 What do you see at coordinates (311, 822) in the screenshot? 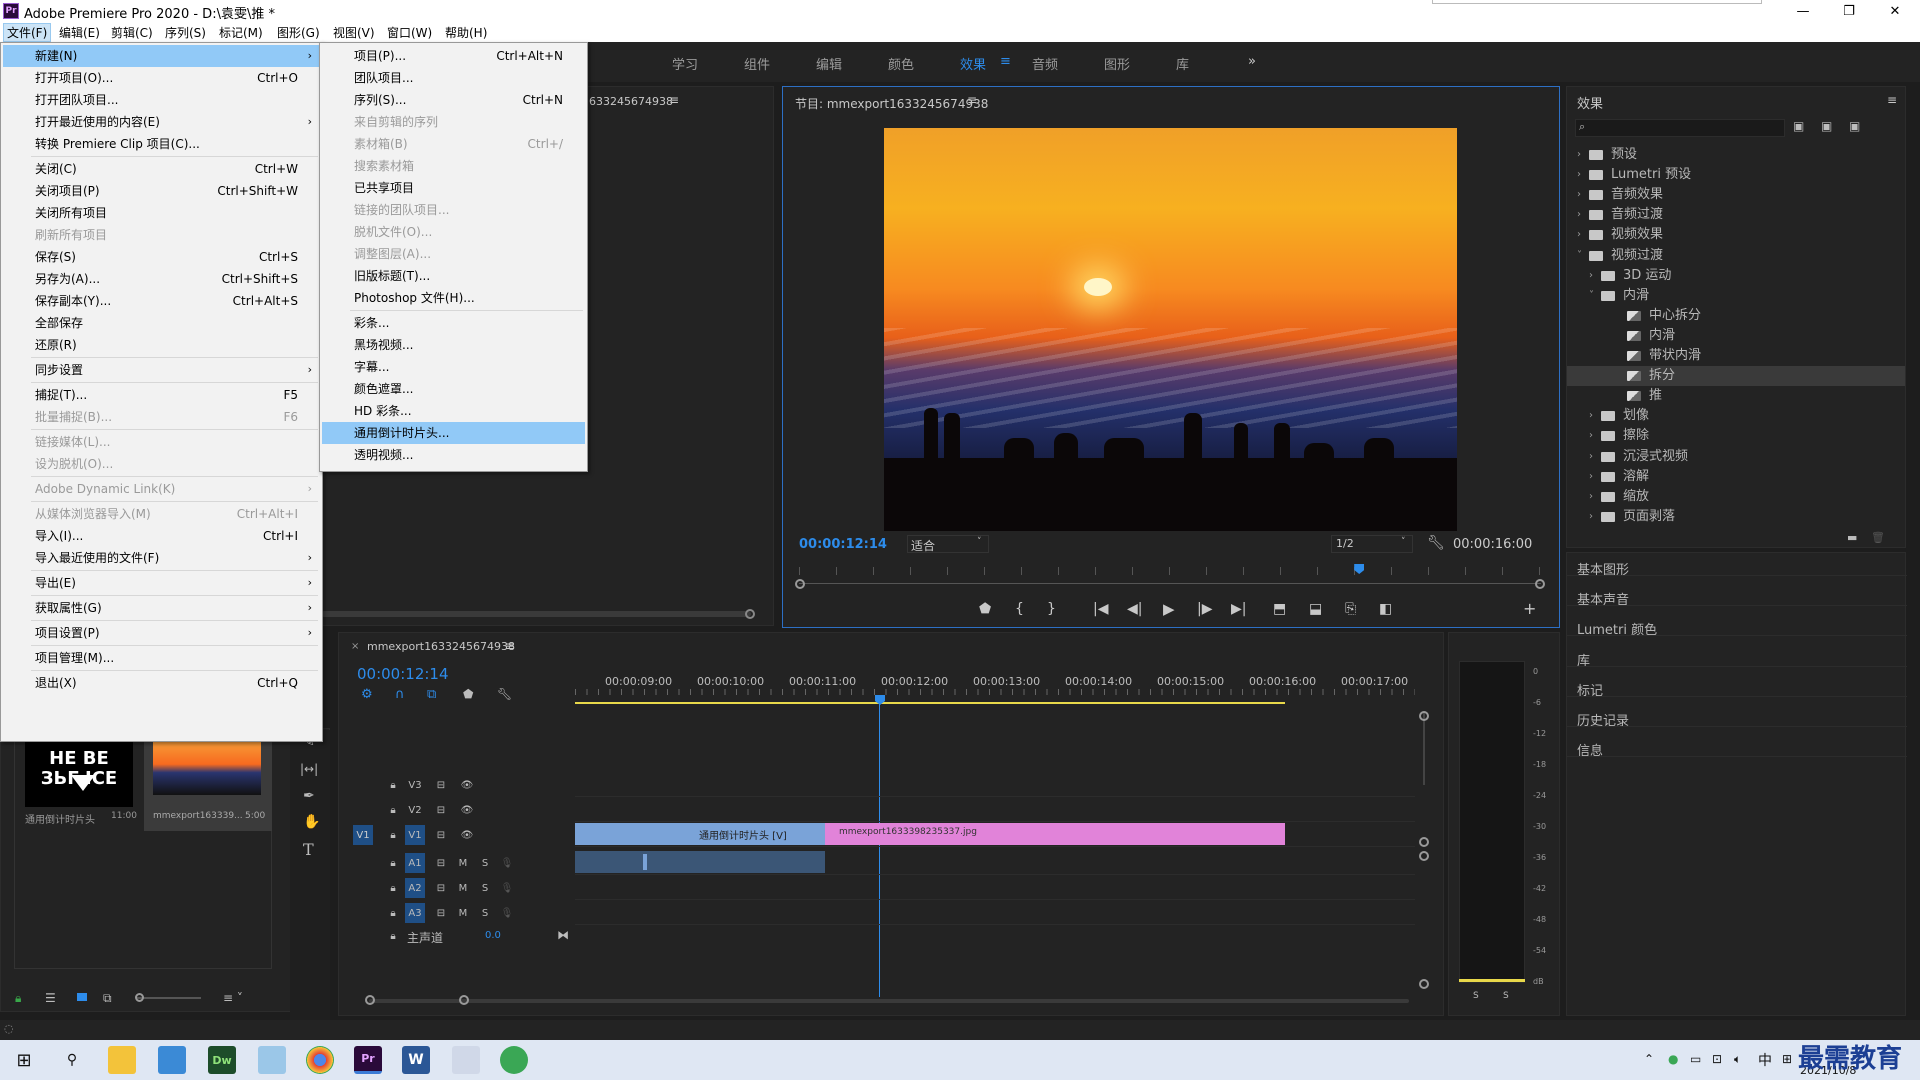
I see `hand-tool-icon: ✋` at bounding box center [311, 822].